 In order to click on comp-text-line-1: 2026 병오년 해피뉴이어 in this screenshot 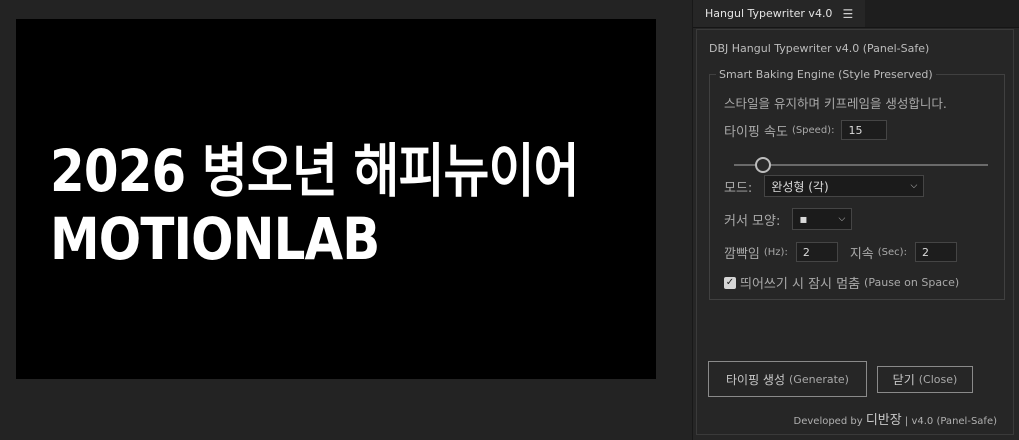, I will do `click(315, 171)`.